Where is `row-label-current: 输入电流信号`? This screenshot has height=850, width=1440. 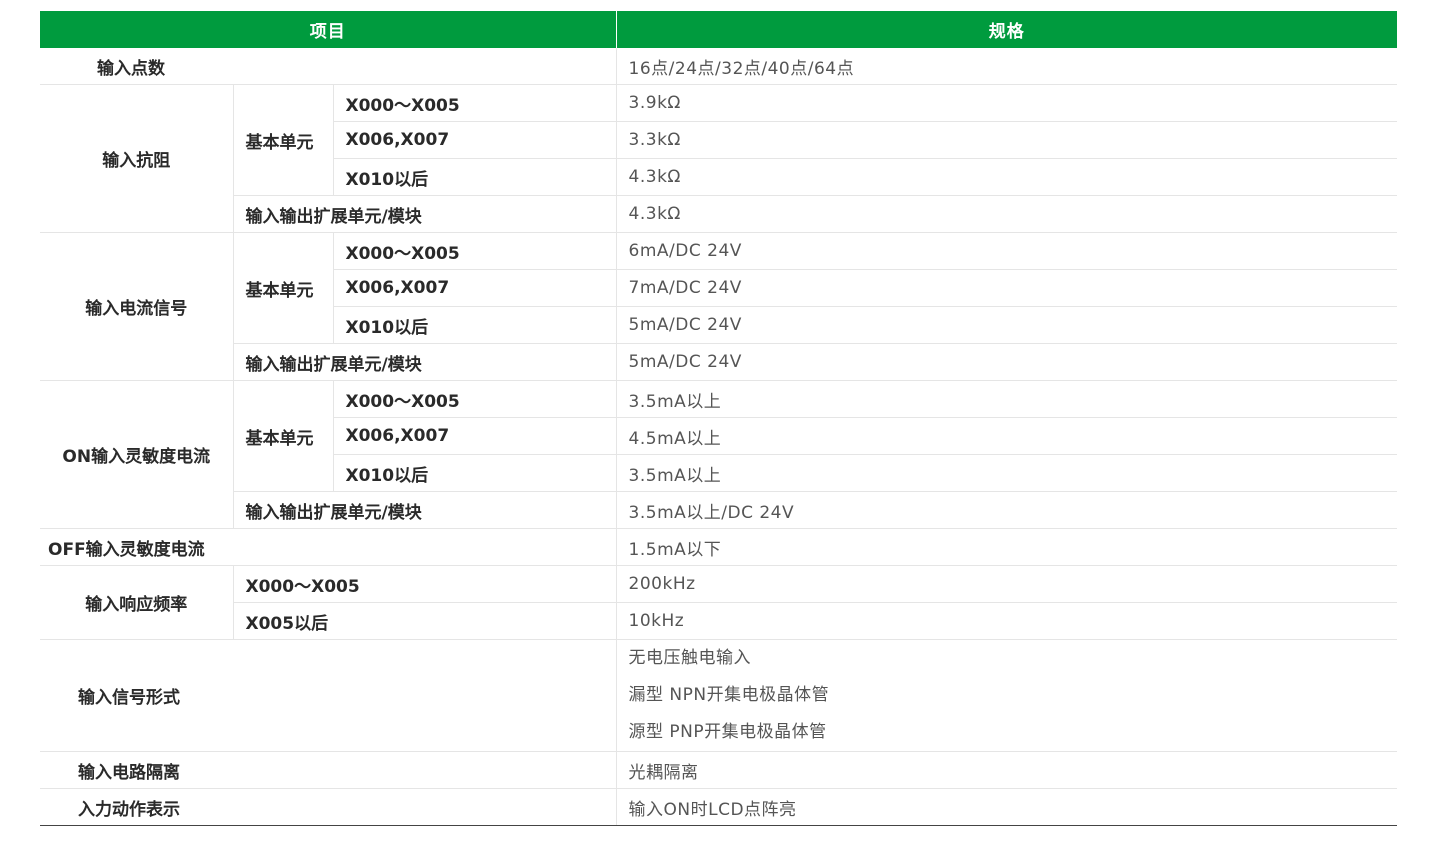 row-label-current: 输入电流信号 is located at coordinates (137, 306).